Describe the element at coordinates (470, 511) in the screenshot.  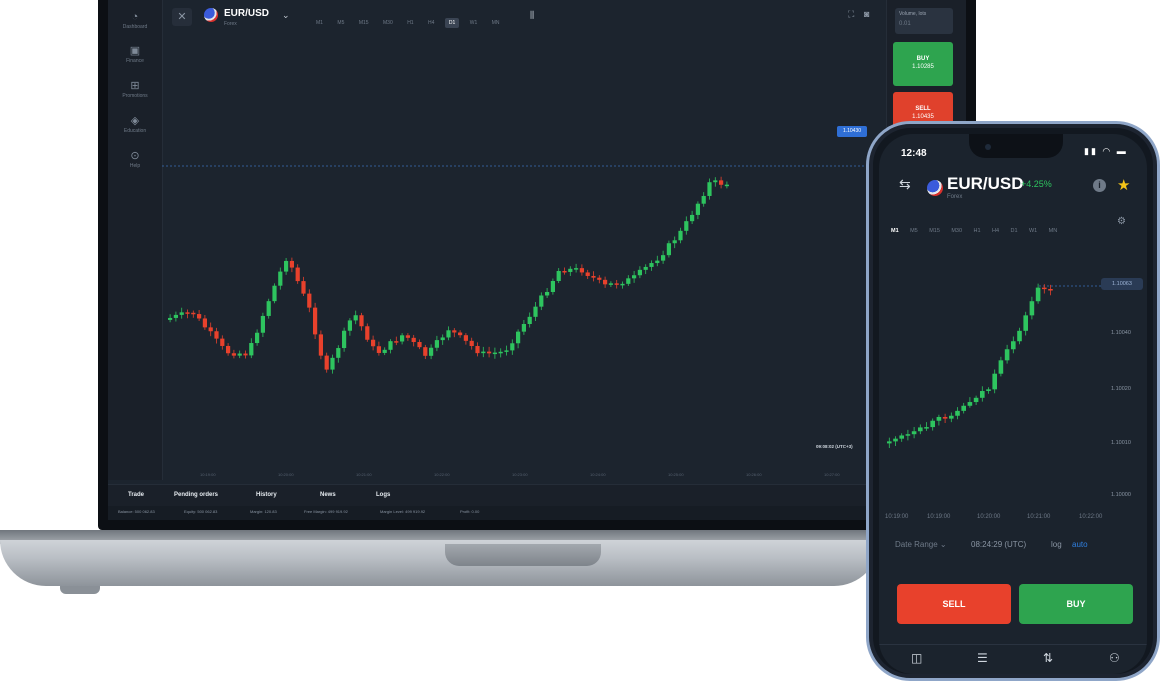
I see `profit: Profit: 0.00` at that location.